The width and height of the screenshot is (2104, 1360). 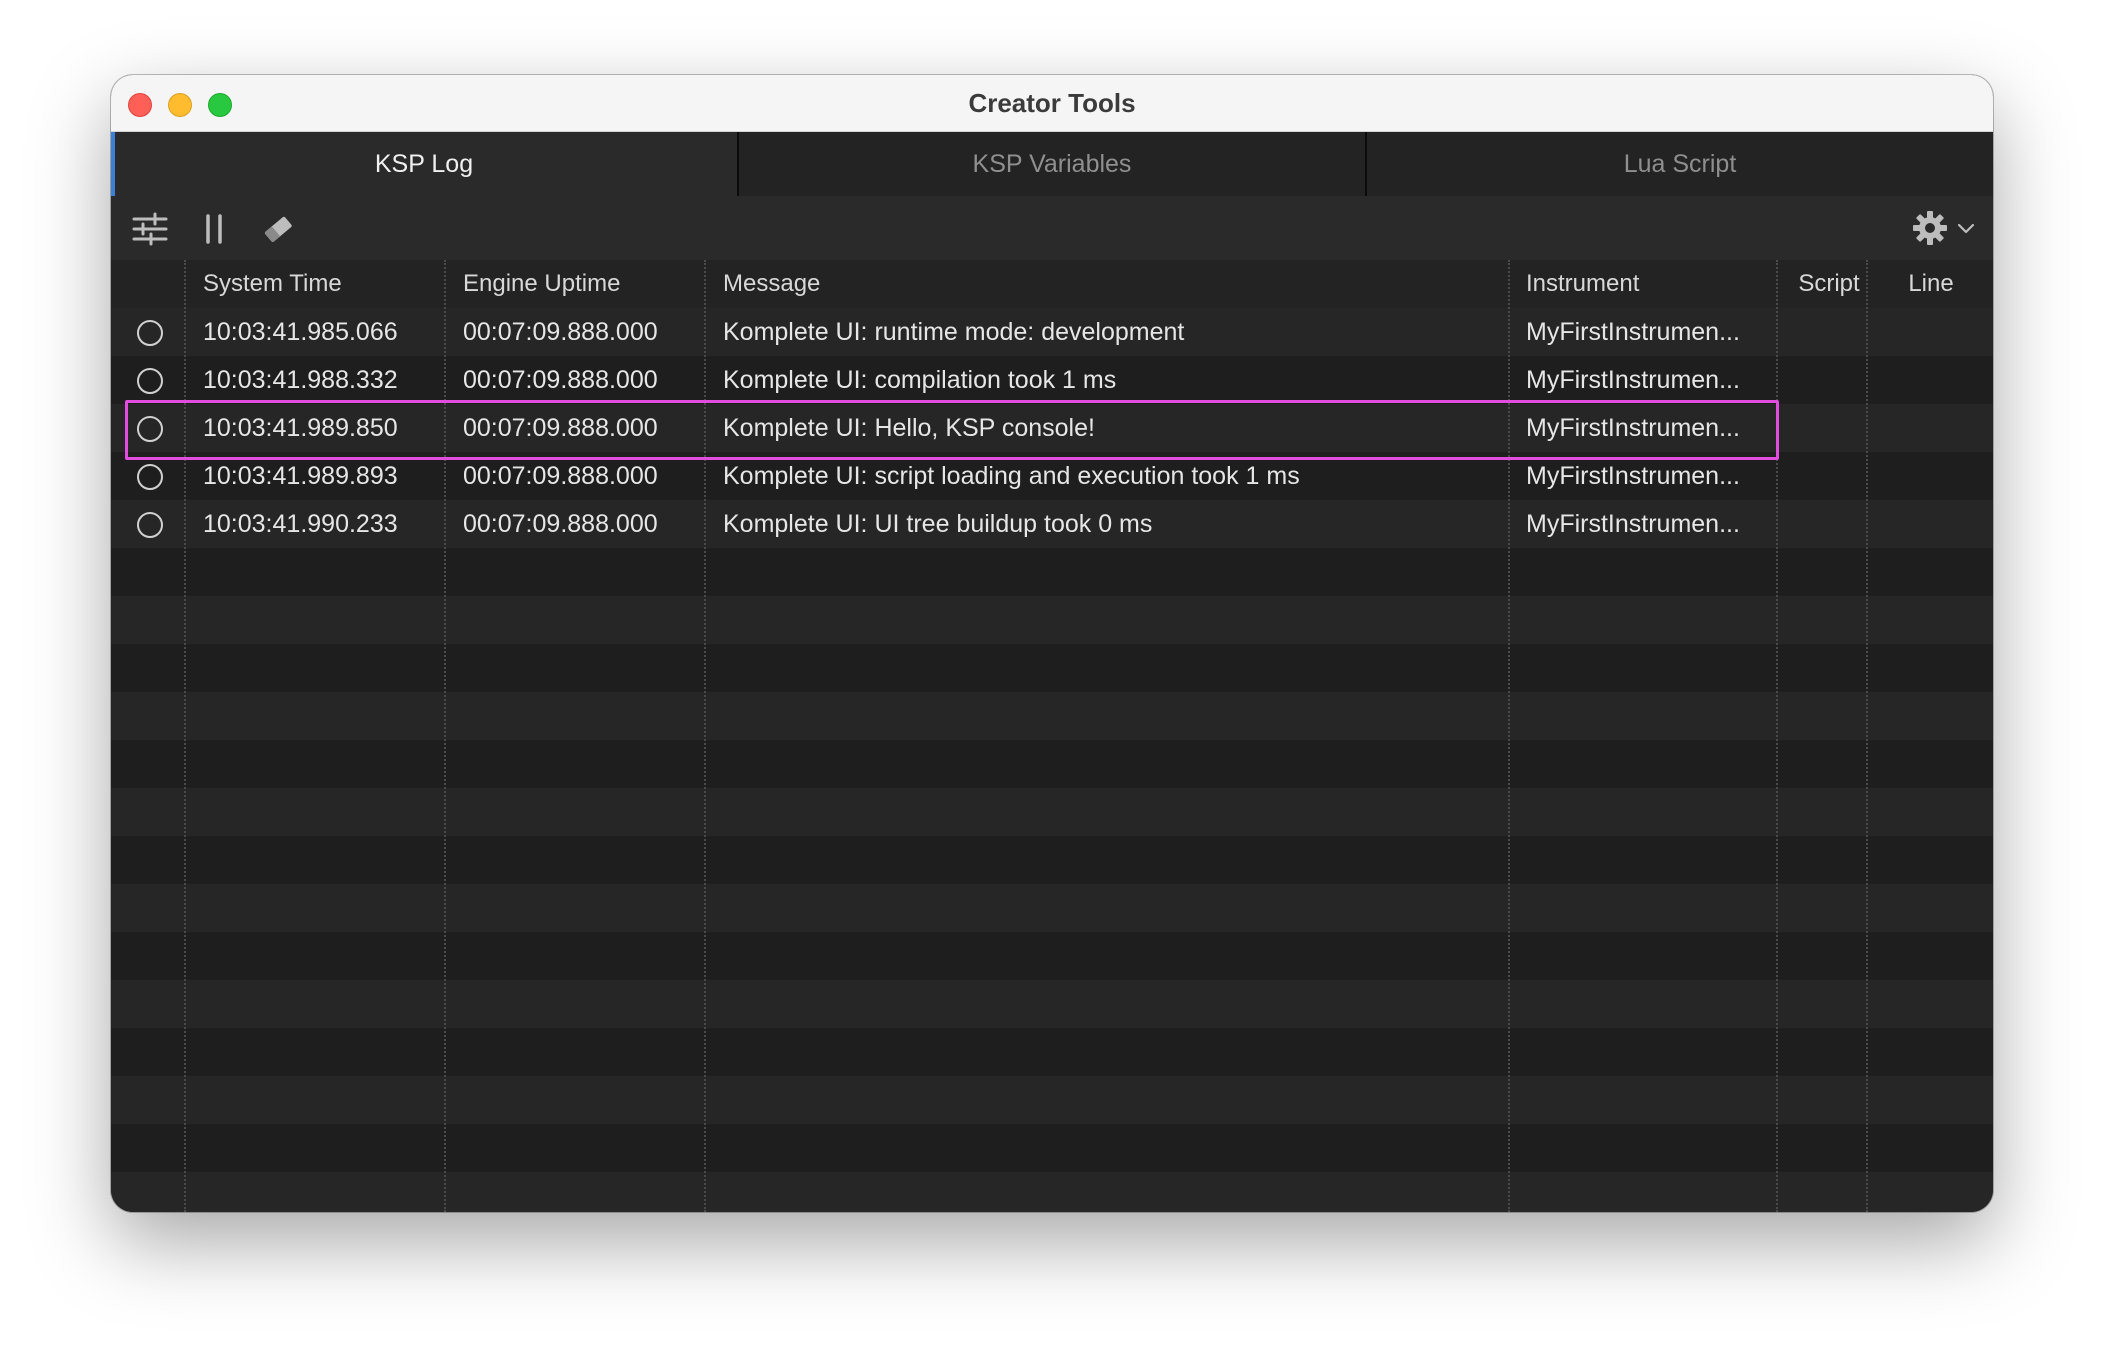 I want to click on toolbar, so click(x=1052, y=228).